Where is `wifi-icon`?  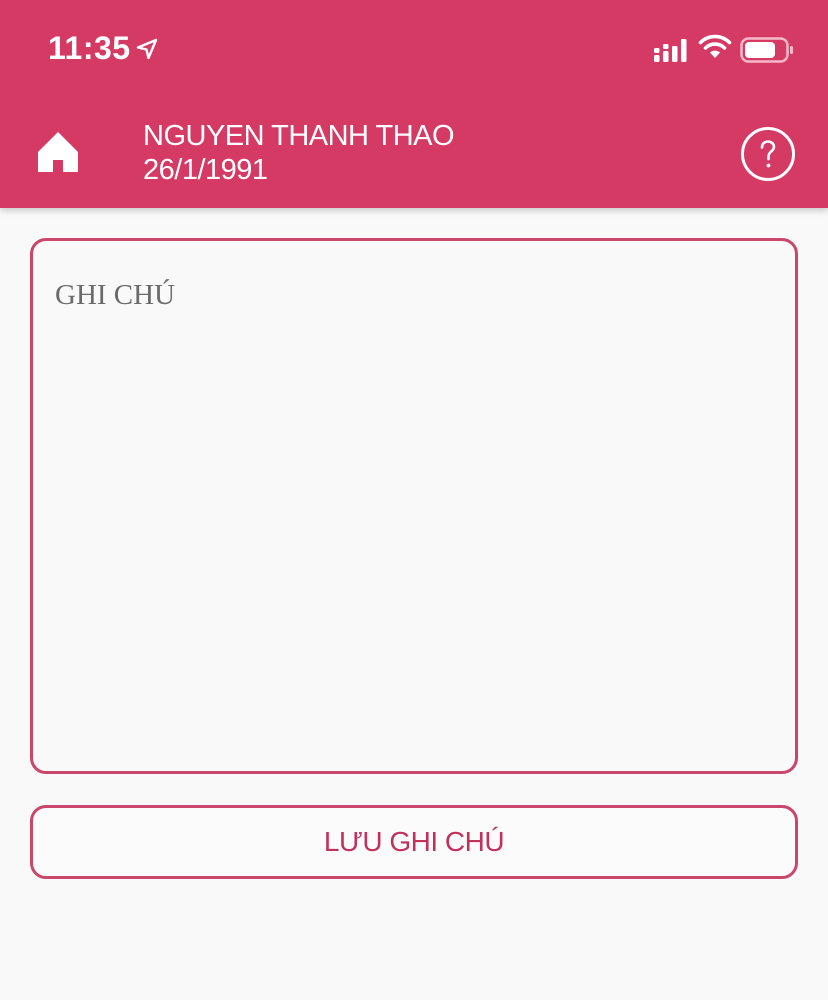
wifi-icon is located at coordinates (715, 46).